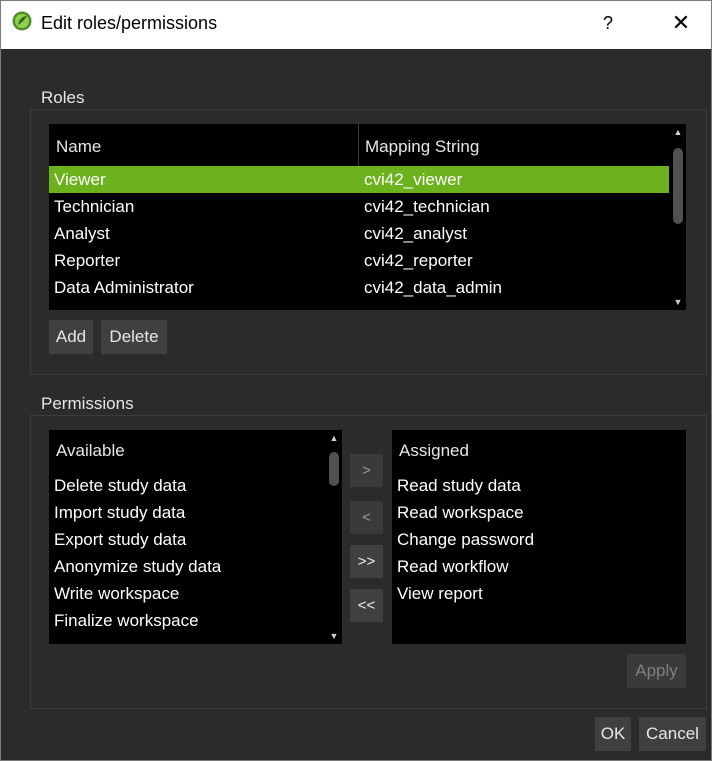 Image resolution: width=712 pixels, height=761 pixels. Describe the element at coordinates (187, 512) in the screenshot. I see `list-item: Import study data` at that location.